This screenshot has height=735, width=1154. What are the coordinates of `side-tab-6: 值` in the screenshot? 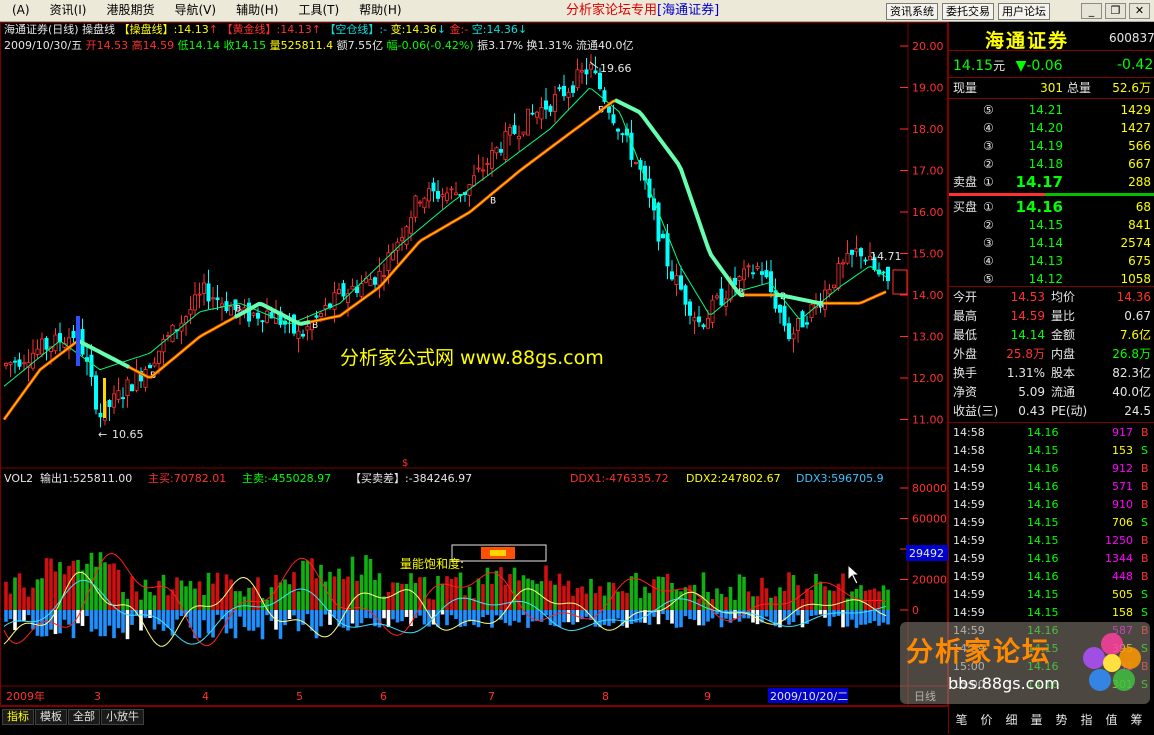 It's located at (1111, 719).